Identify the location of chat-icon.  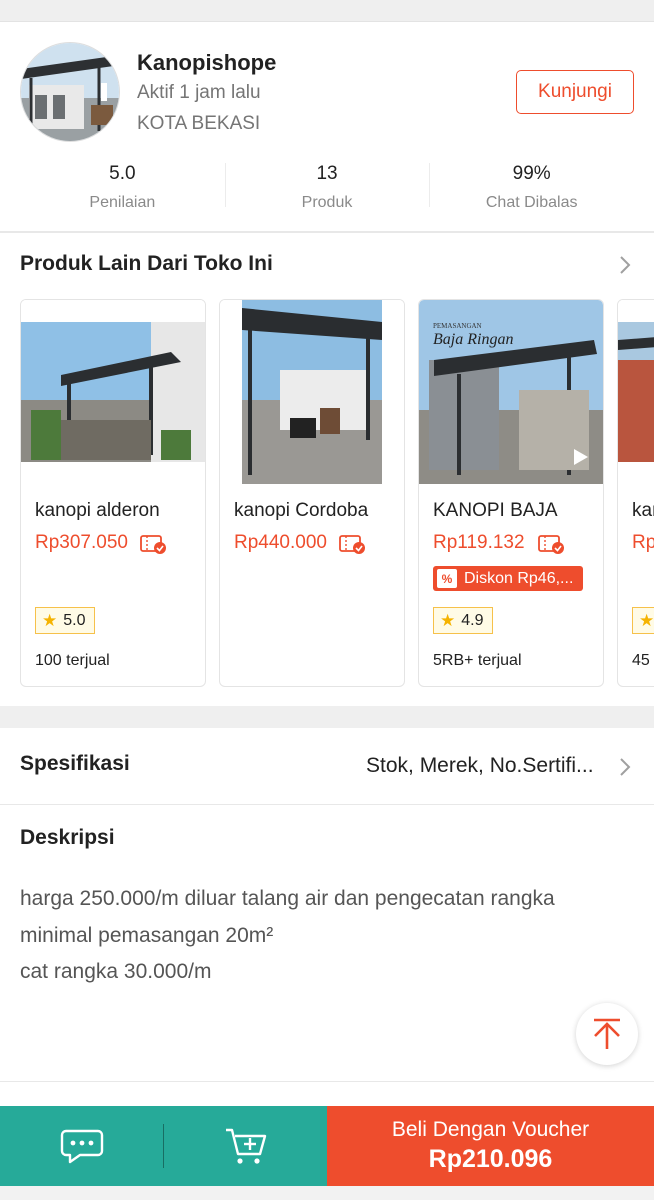
(81, 1146).